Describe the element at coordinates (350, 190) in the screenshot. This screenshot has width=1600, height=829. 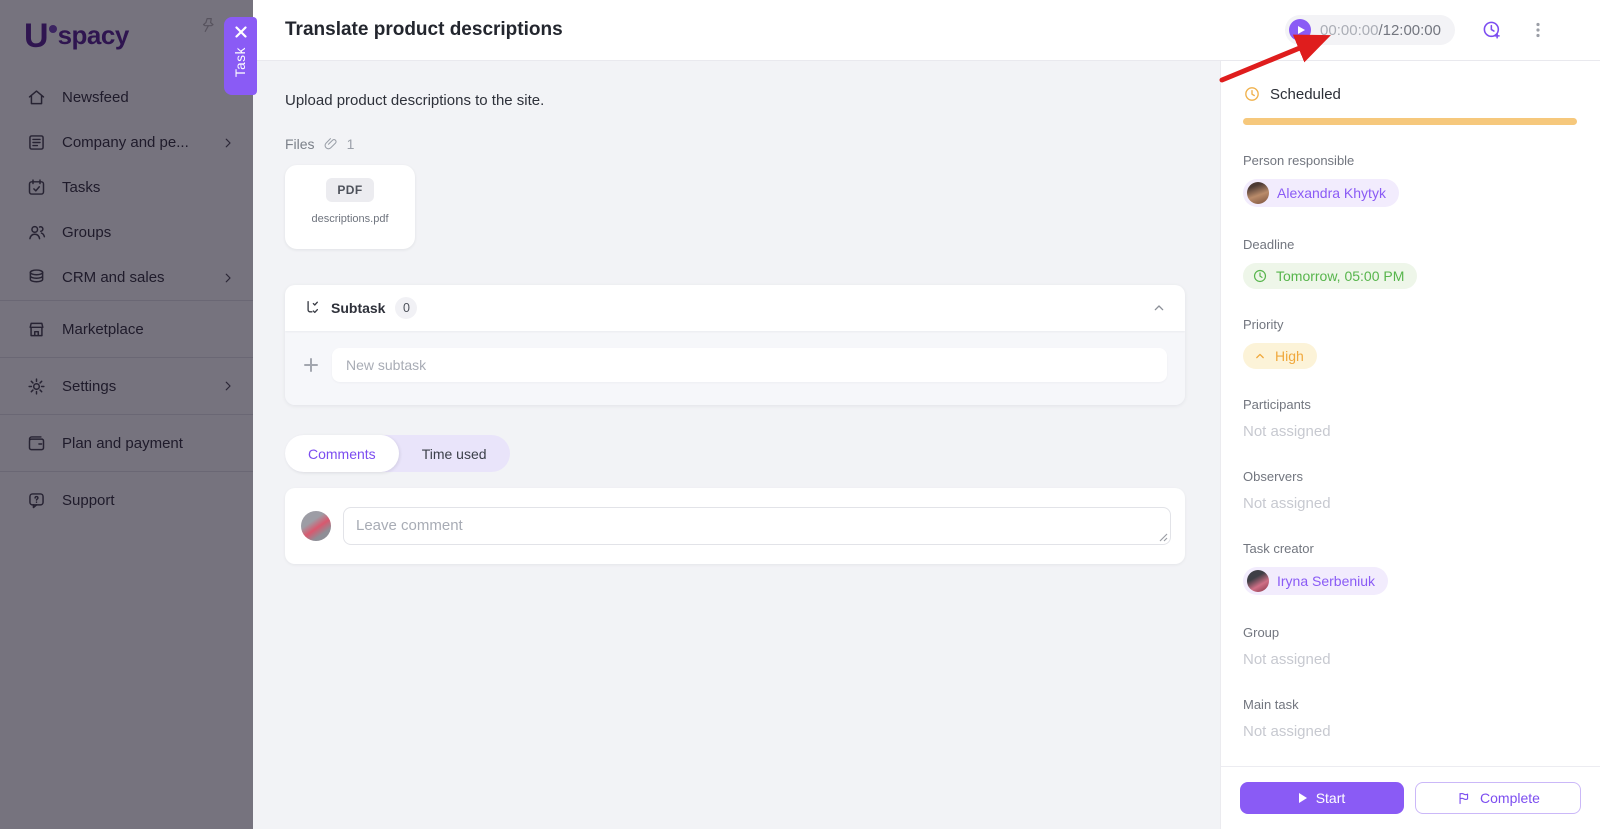
I see `file-type-badge: PDF` at that location.